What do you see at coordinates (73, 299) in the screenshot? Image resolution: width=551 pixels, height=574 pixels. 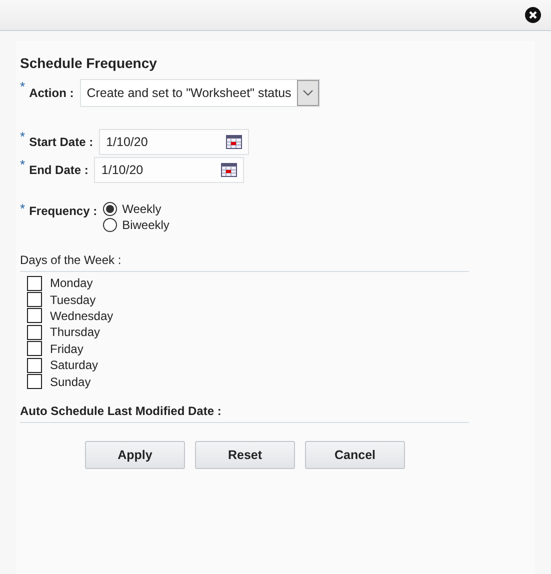 I see `checkbox-label: Tuesday` at bounding box center [73, 299].